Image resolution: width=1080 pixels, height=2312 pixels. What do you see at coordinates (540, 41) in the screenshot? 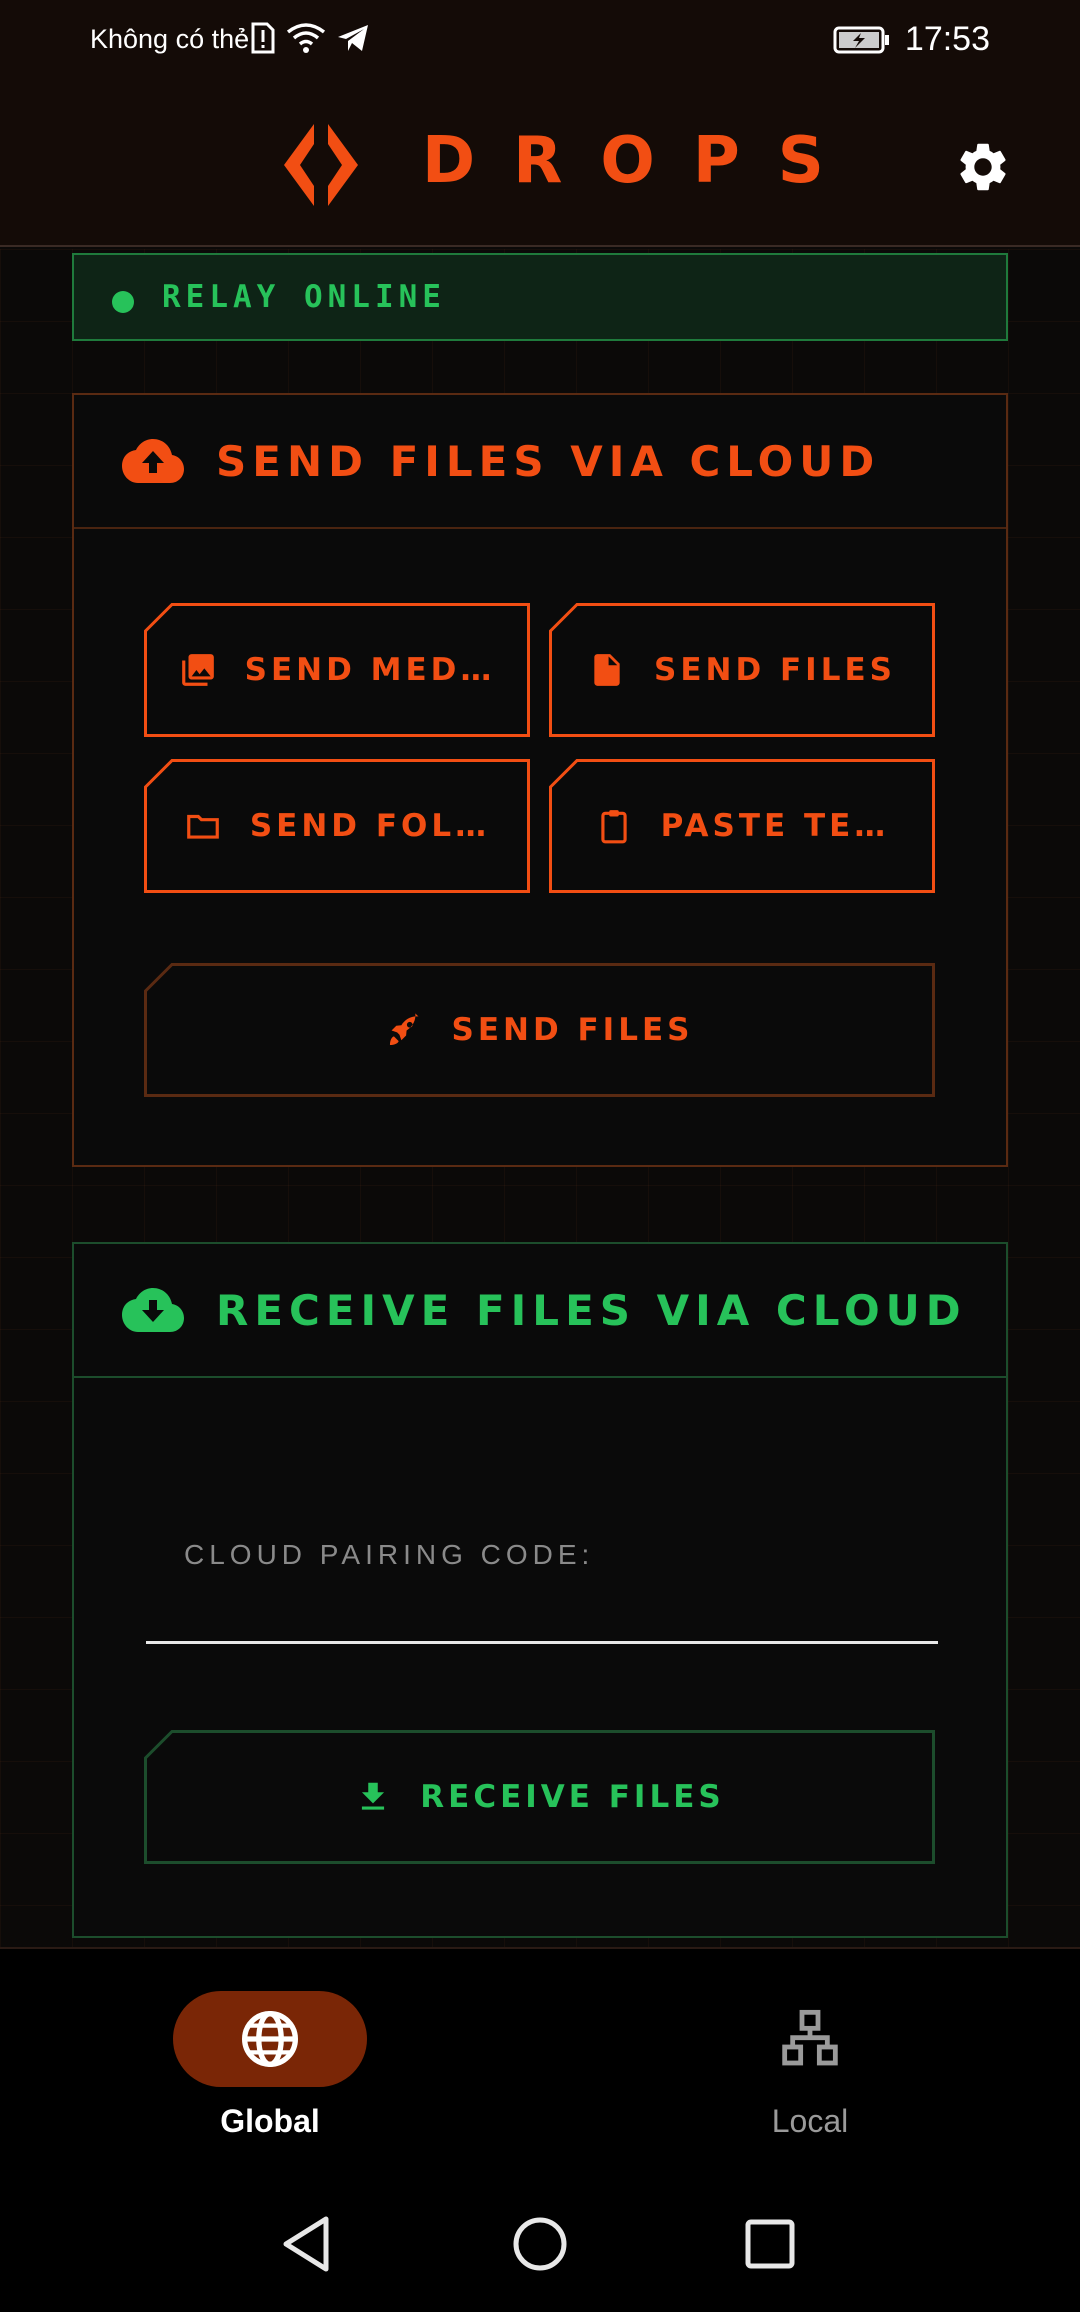
I see `status-bar: Không có thẻ 17:53` at bounding box center [540, 41].